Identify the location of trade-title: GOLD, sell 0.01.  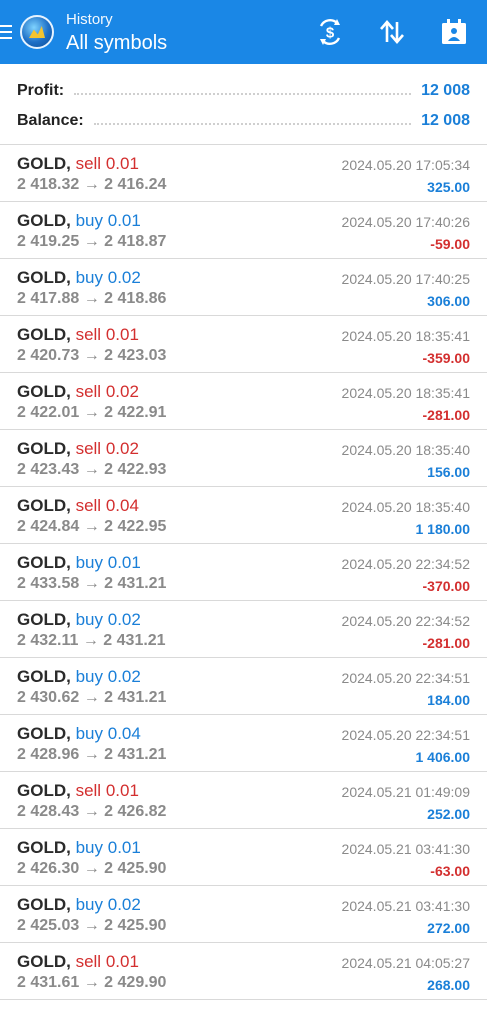
(78, 335).